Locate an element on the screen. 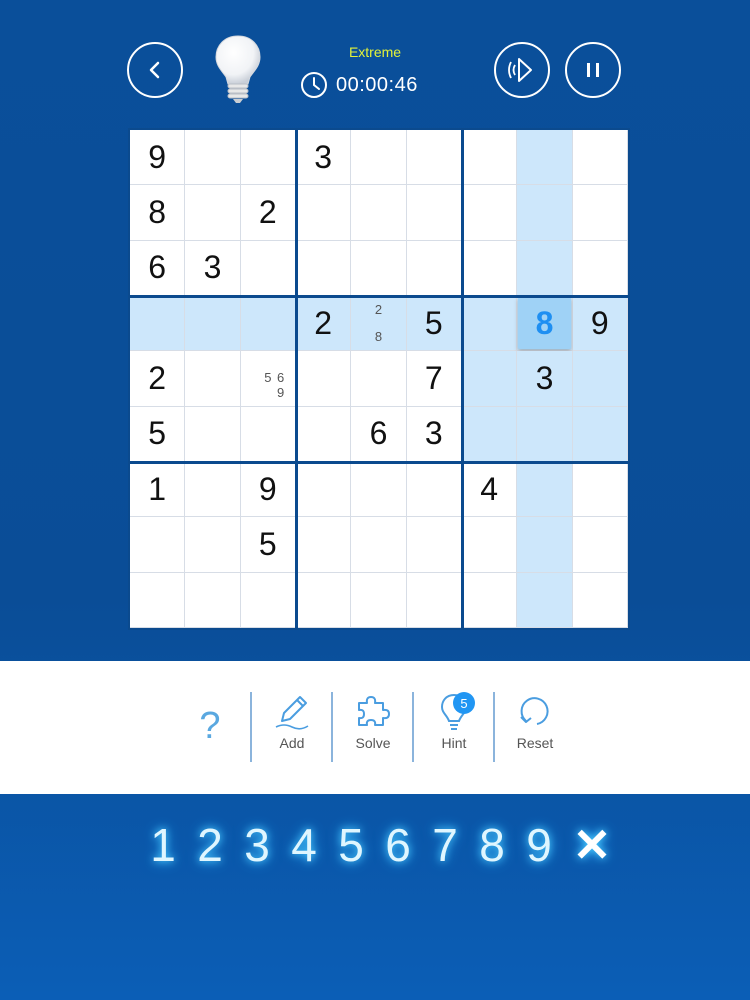  board-cell-r1-c8 is located at coordinates (545, 158).